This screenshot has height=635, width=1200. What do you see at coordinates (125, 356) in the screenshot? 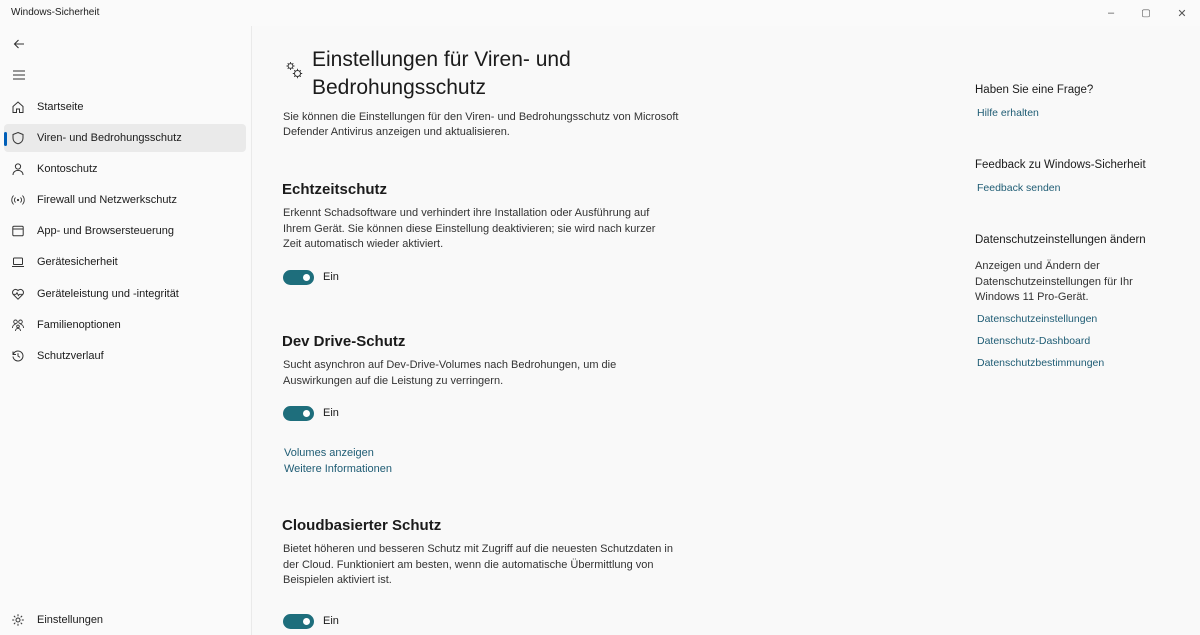
I see `sidebar-item-schutzverlauf: Schutzverlauf` at bounding box center [125, 356].